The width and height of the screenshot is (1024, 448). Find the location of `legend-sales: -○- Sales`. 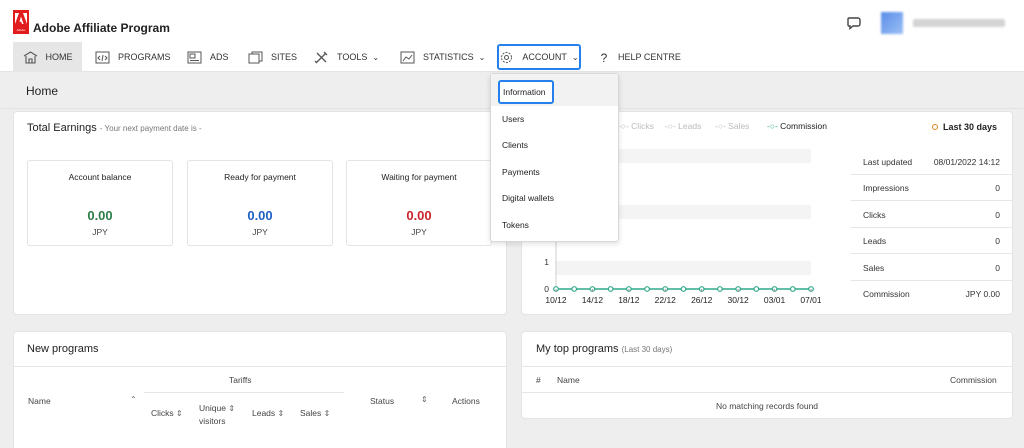

legend-sales: -○- Sales is located at coordinates (732, 126).